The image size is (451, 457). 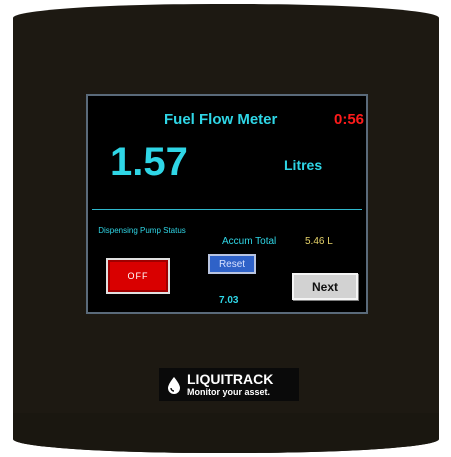 I want to click on divider, so click(x=227, y=209).